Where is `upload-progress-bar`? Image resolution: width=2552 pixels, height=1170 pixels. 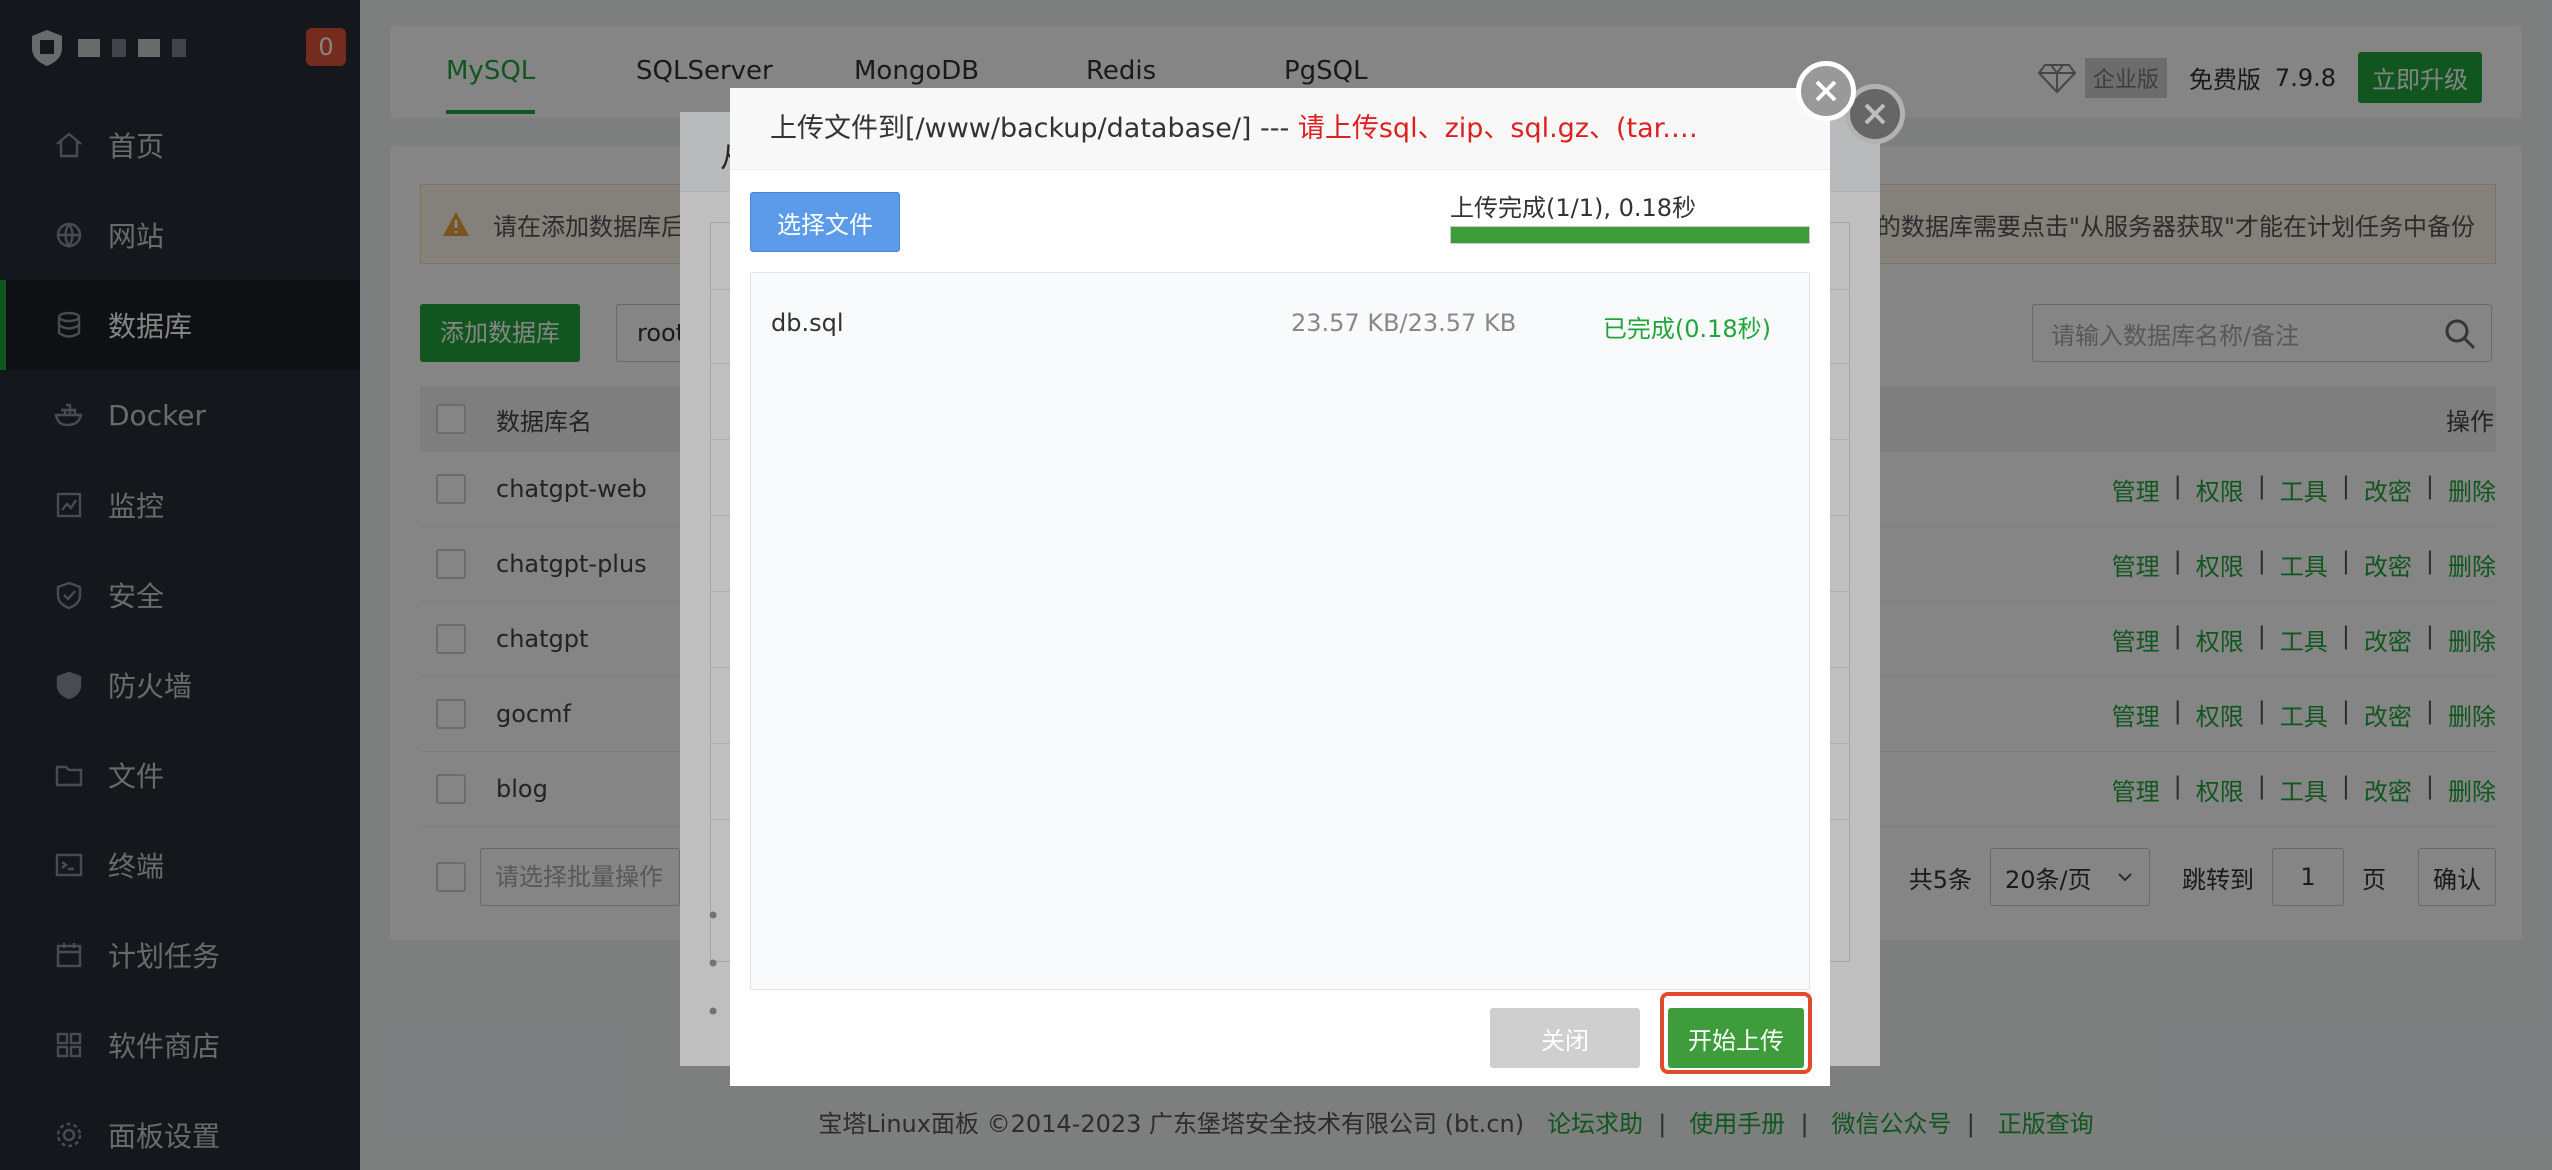 upload-progress-bar is located at coordinates (1630, 235).